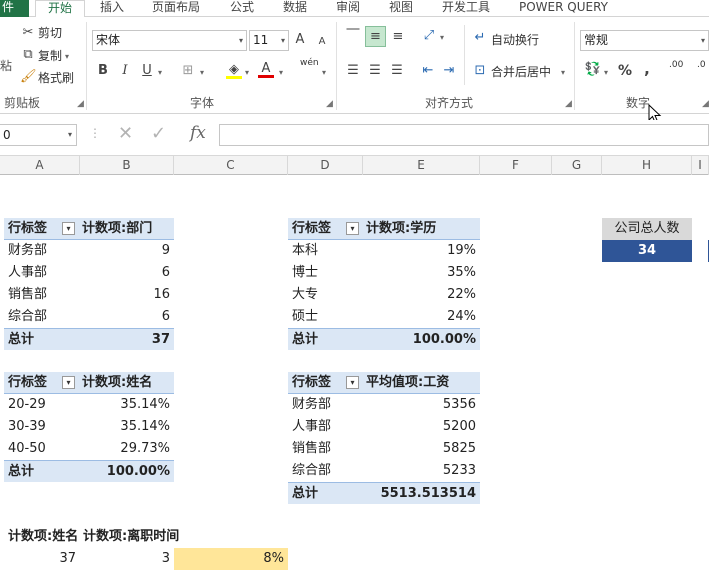 Image resolution: width=709 pixels, height=582 pixels. What do you see at coordinates (295, 8) in the screenshot?
I see `tab-data: 数据` at bounding box center [295, 8].